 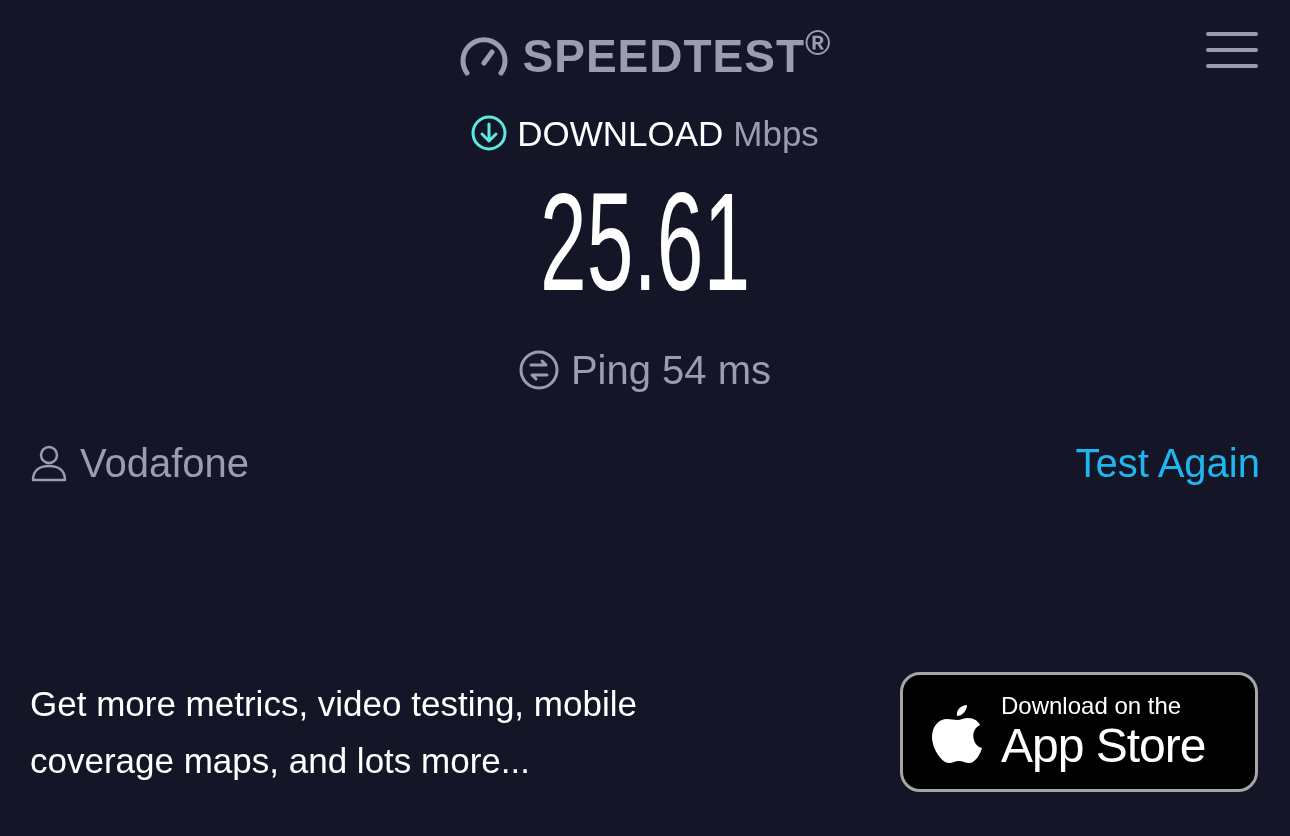 I want to click on badge-title: App Store, so click(x=1103, y=746).